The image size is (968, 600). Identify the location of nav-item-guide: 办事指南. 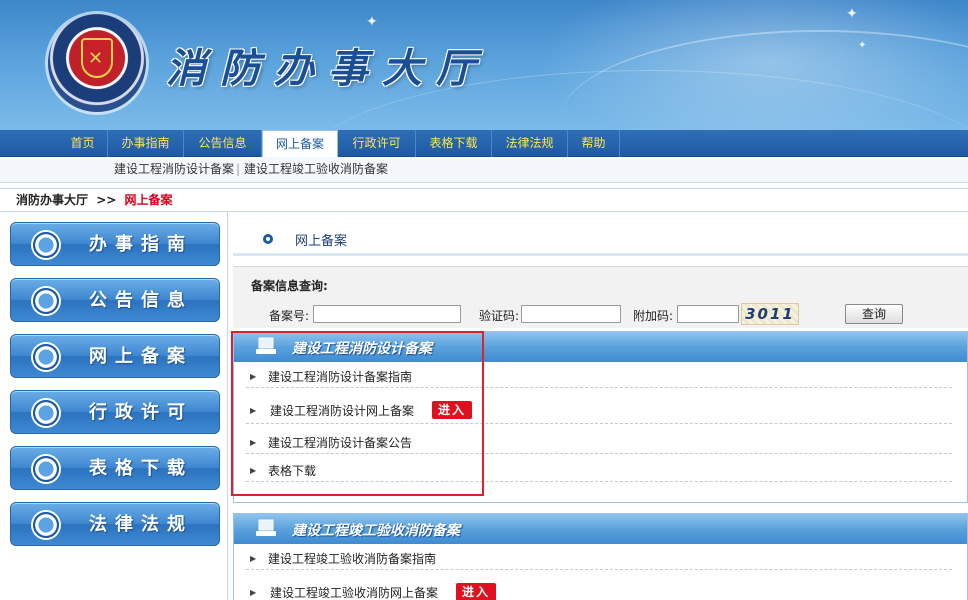
(146, 143).